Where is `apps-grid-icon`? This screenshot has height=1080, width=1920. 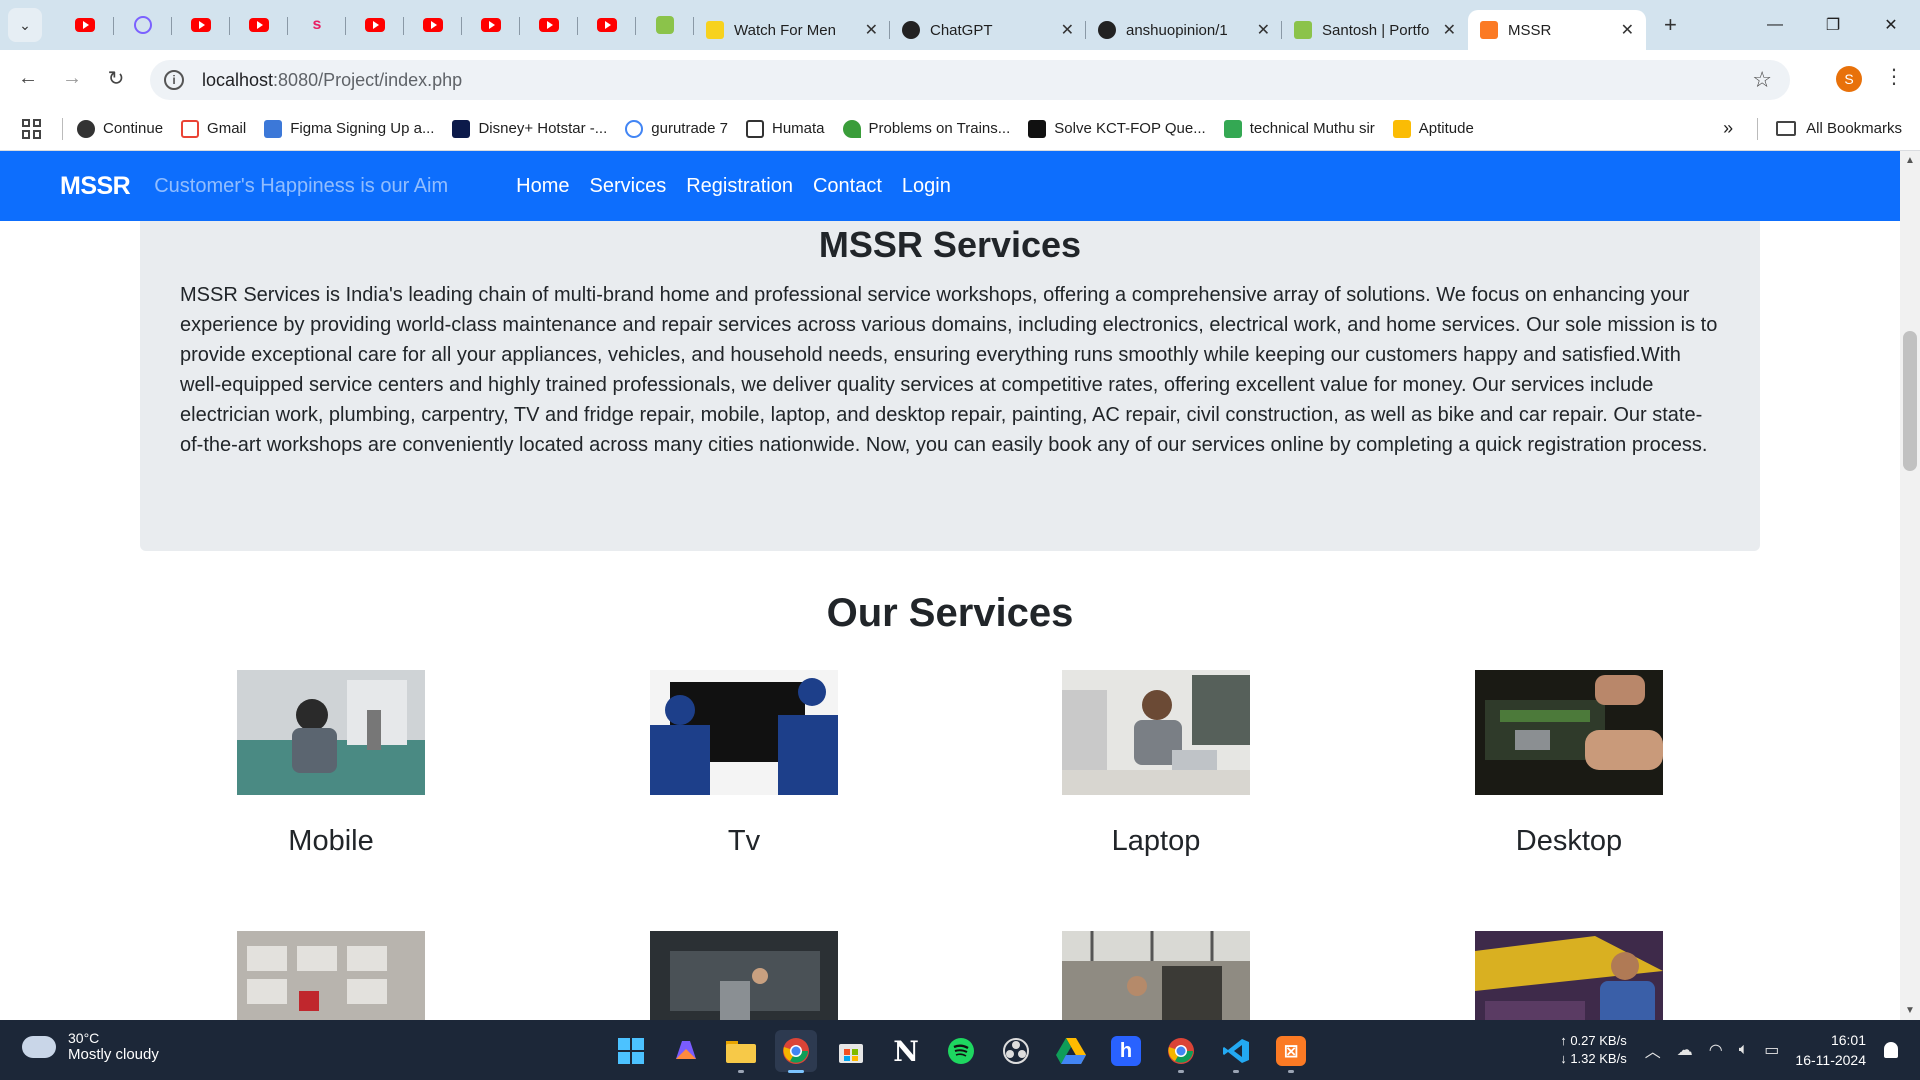 apps-grid-icon is located at coordinates (32, 128).